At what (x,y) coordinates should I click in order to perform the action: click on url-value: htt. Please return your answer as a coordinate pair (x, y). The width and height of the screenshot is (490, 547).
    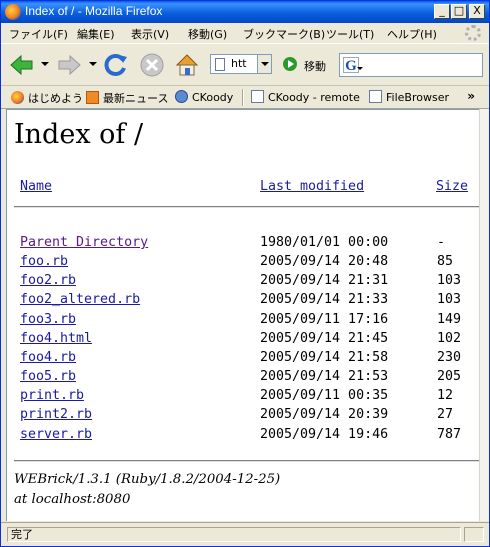
    Looking at the image, I should click on (239, 63).